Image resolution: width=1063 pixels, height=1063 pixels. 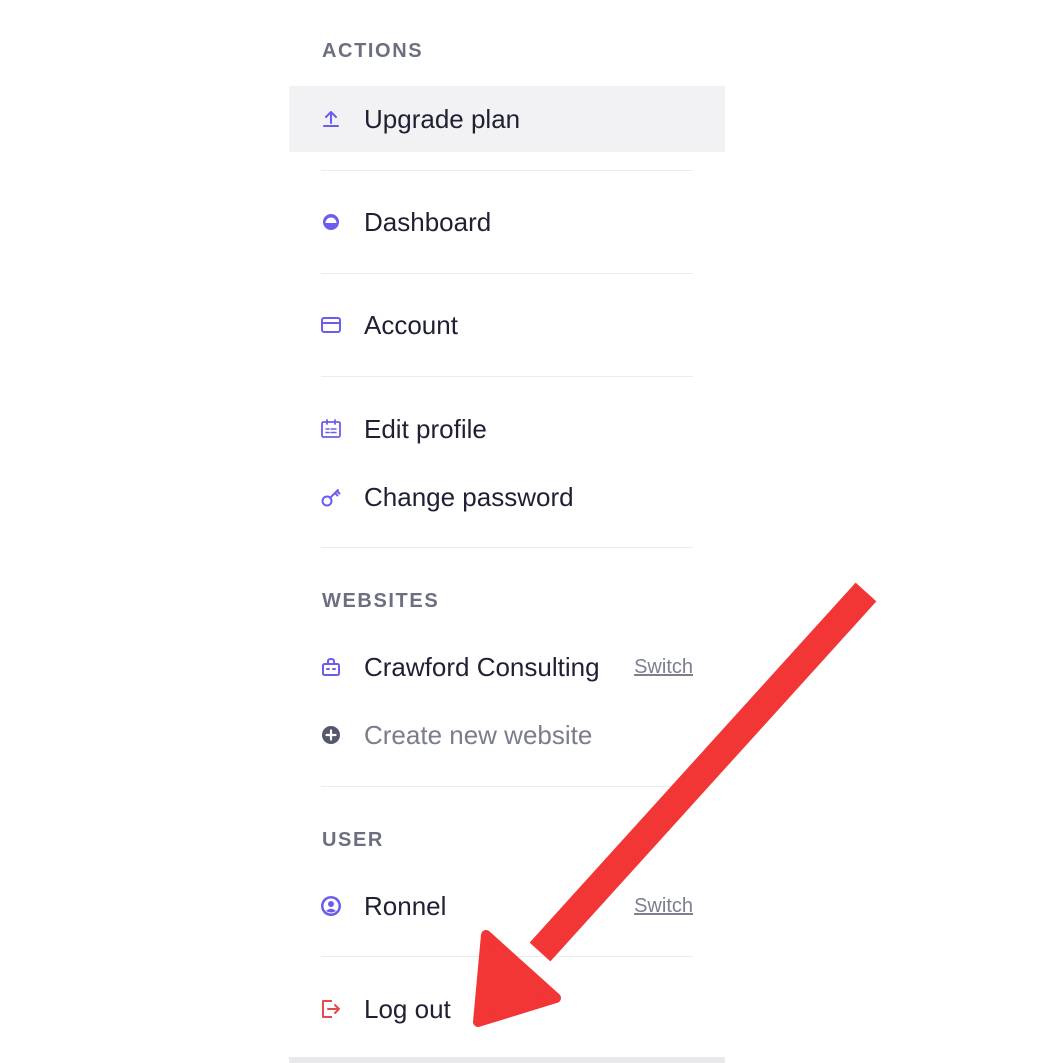 I want to click on id-card-icon, so click(x=331, y=429).